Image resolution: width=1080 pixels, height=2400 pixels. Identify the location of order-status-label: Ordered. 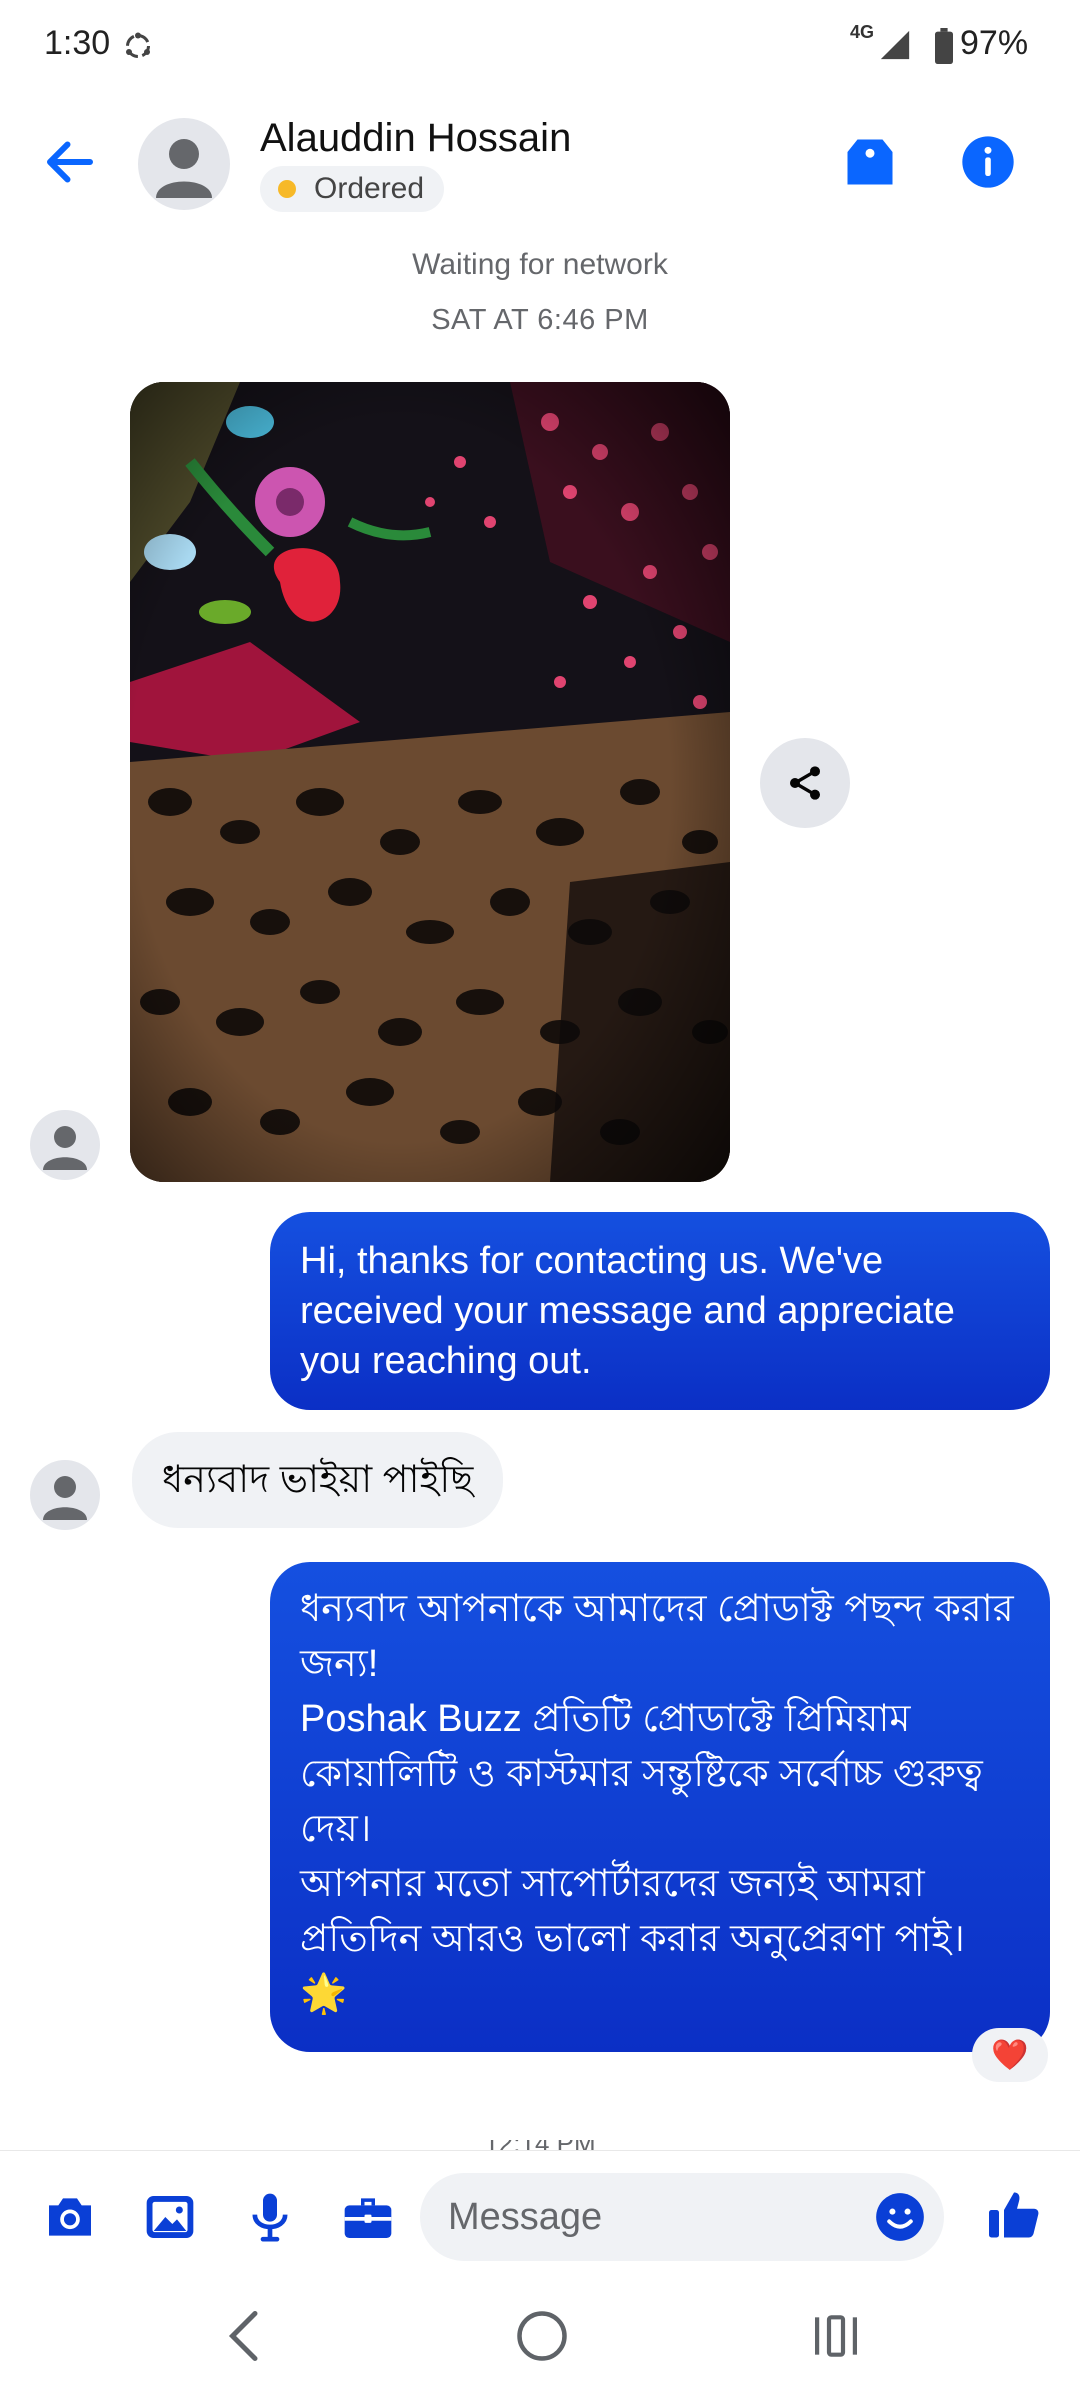
(369, 188).